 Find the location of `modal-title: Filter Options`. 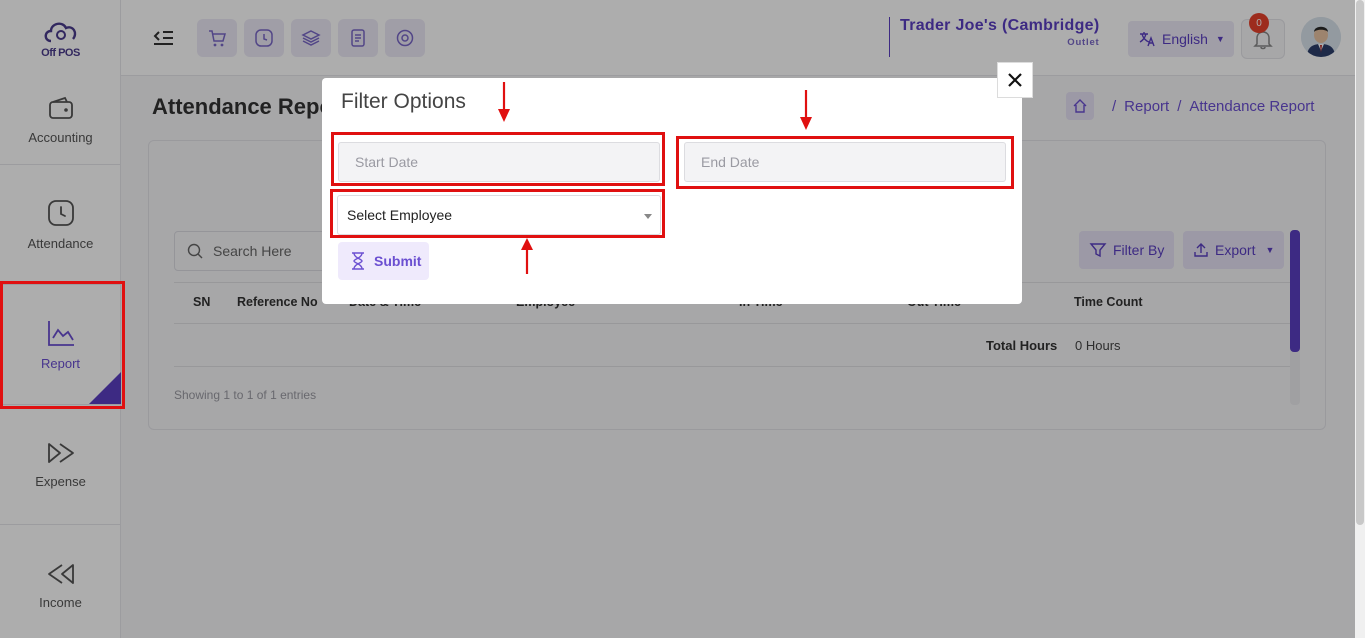

modal-title: Filter Options is located at coordinates (403, 101).